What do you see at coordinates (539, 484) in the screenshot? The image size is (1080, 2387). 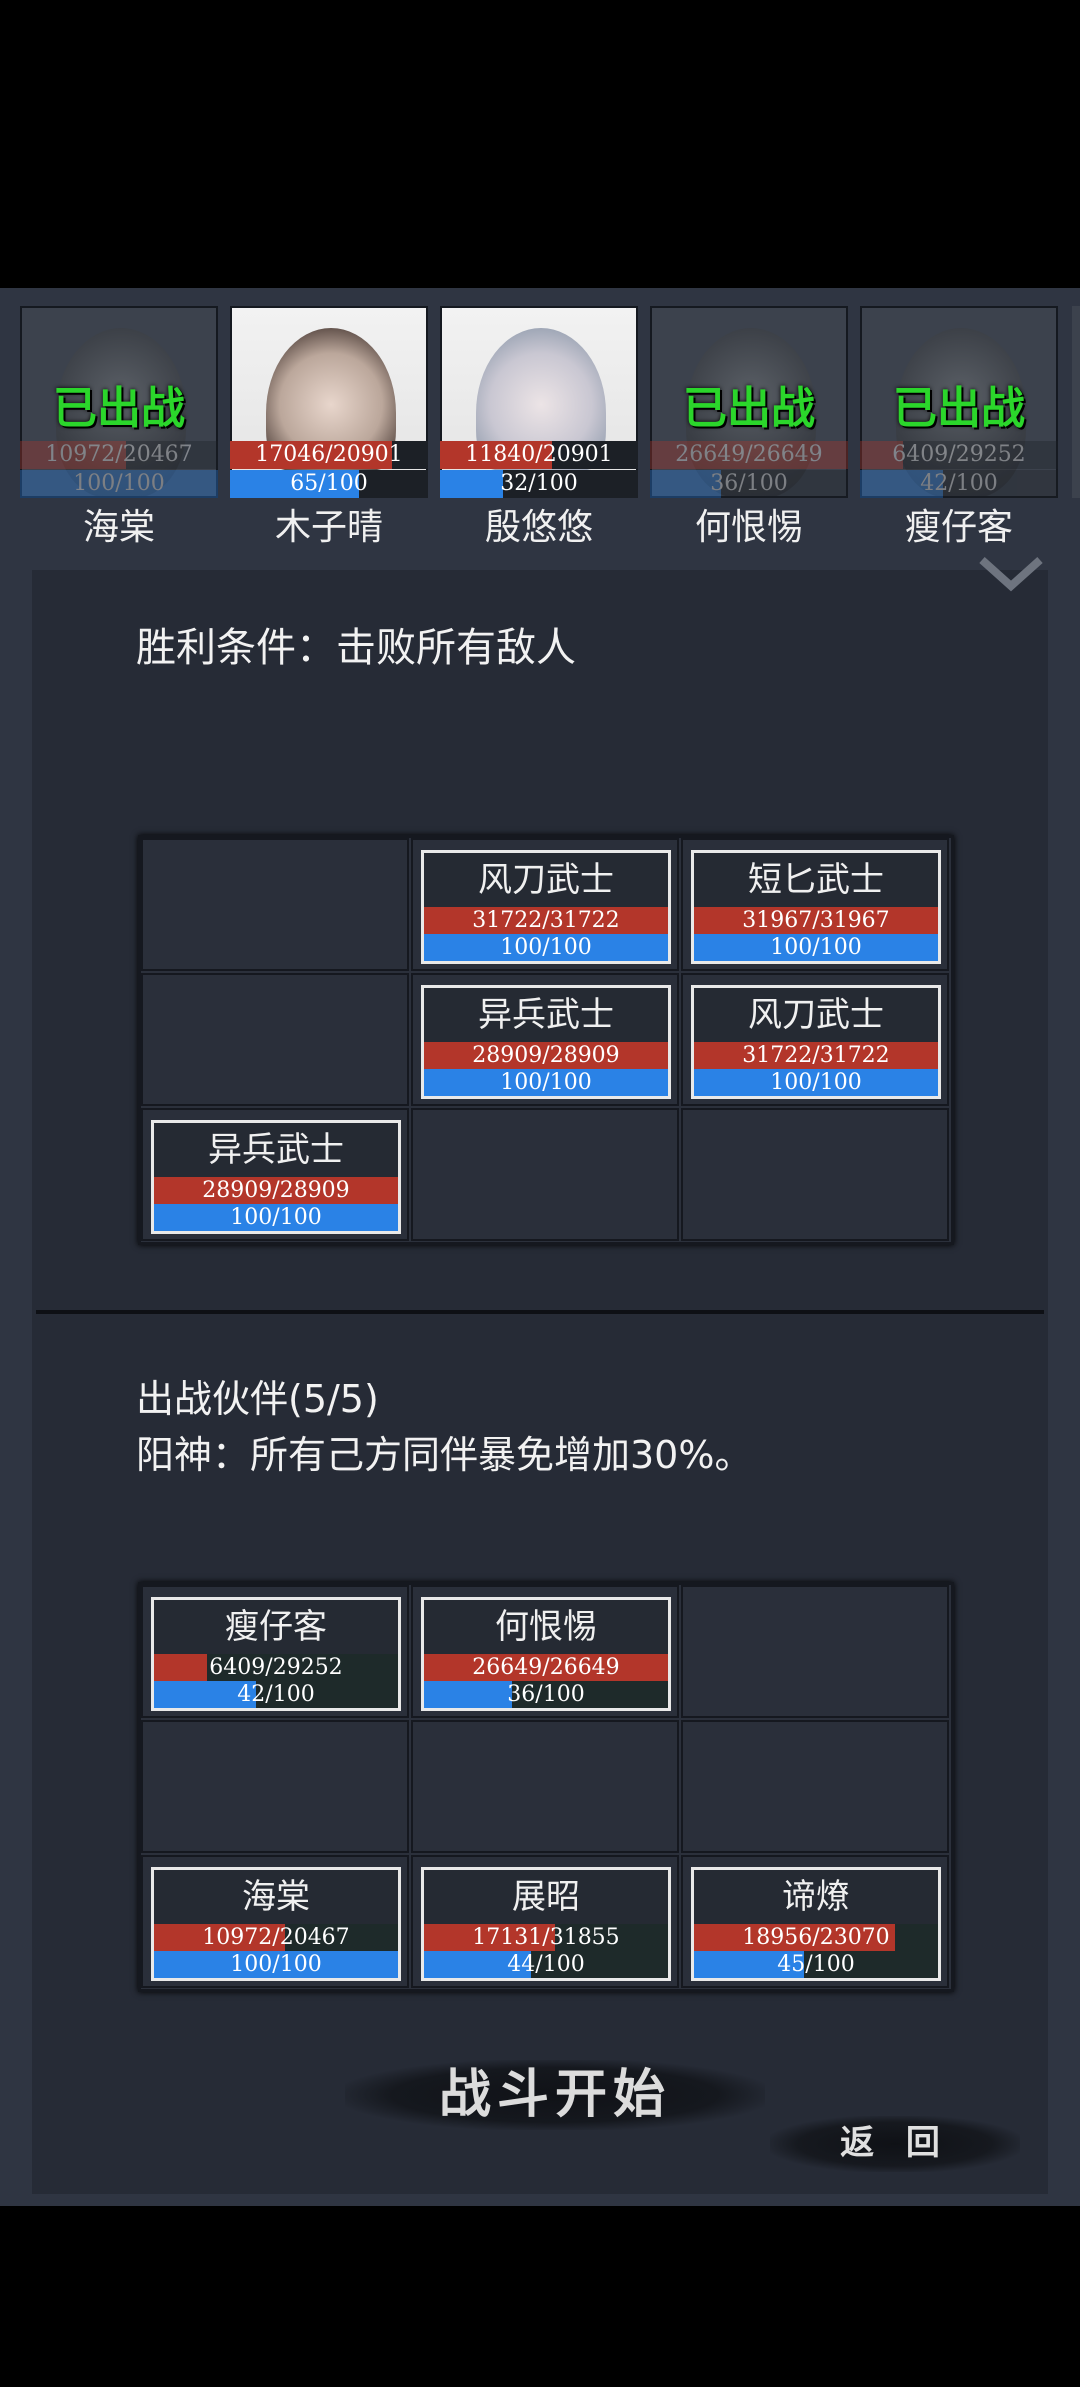 I see `mp-bar: 32/100` at bounding box center [539, 484].